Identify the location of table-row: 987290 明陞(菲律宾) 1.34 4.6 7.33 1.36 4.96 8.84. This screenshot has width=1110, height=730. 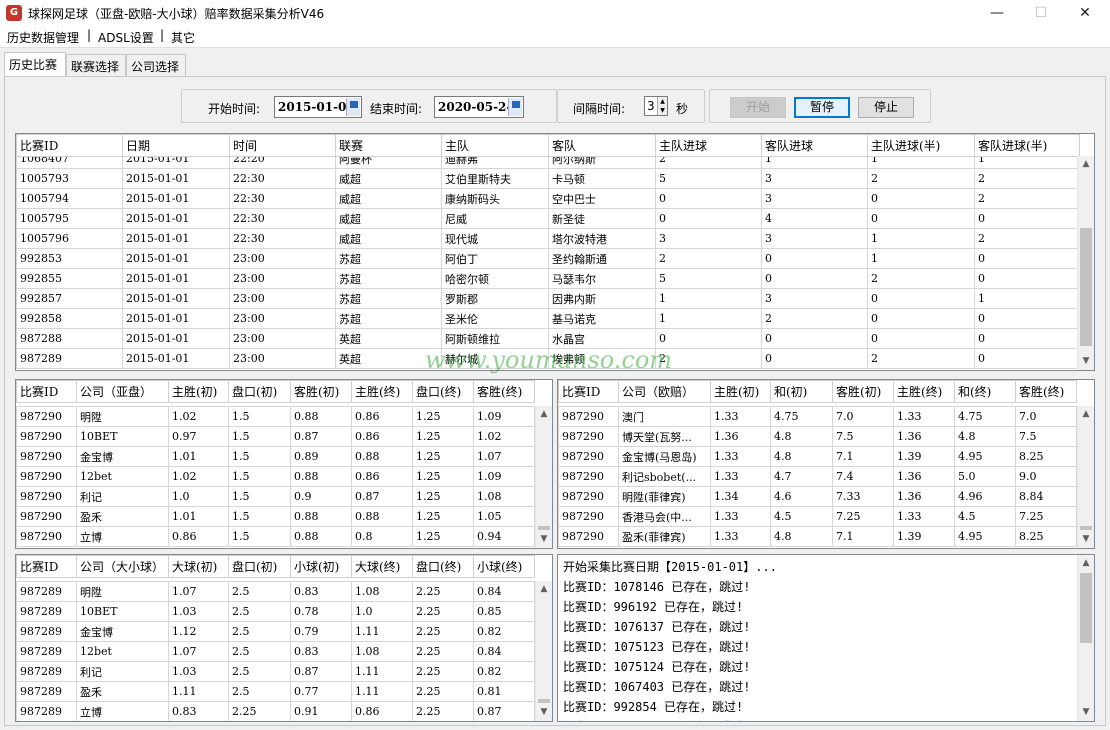
(817, 496).